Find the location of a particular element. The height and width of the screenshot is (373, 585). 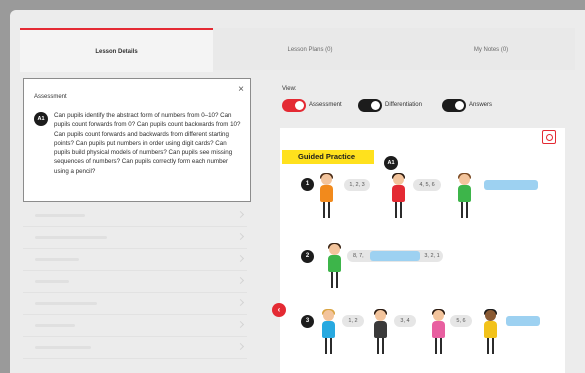

differentiation-toggle is located at coordinates (370, 105).